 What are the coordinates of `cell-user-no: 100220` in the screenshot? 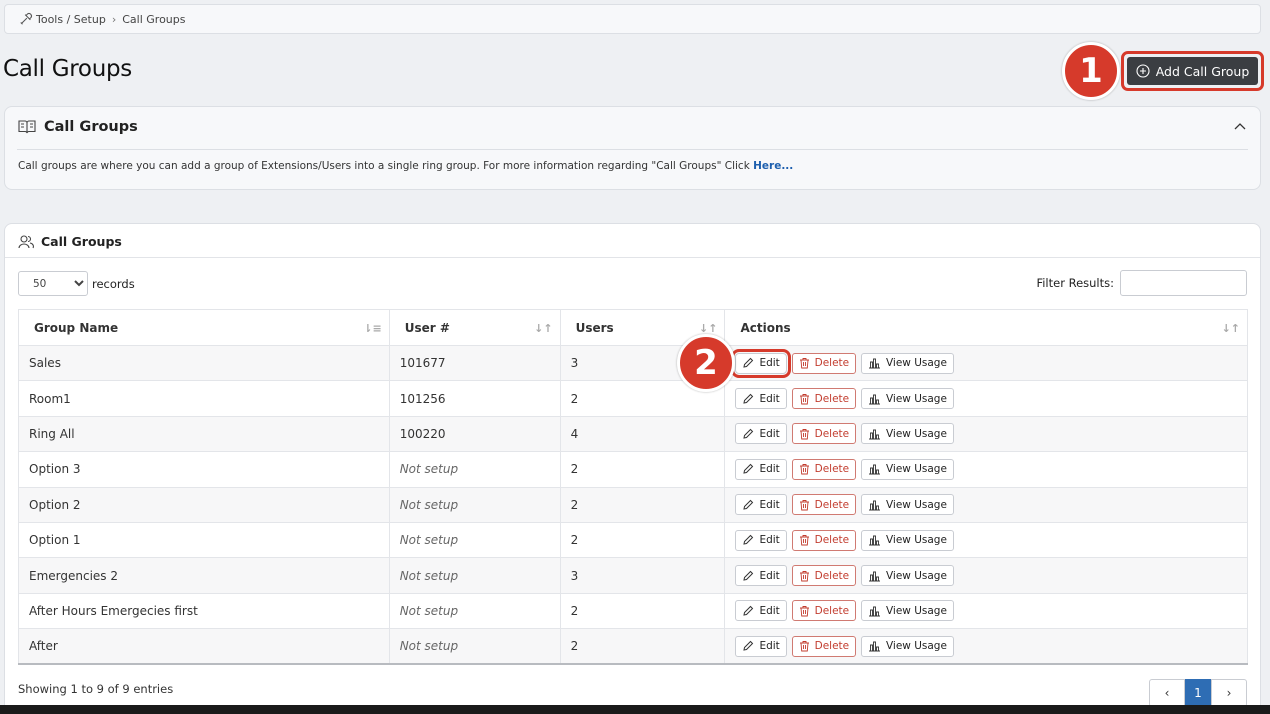 It's located at (474, 434).